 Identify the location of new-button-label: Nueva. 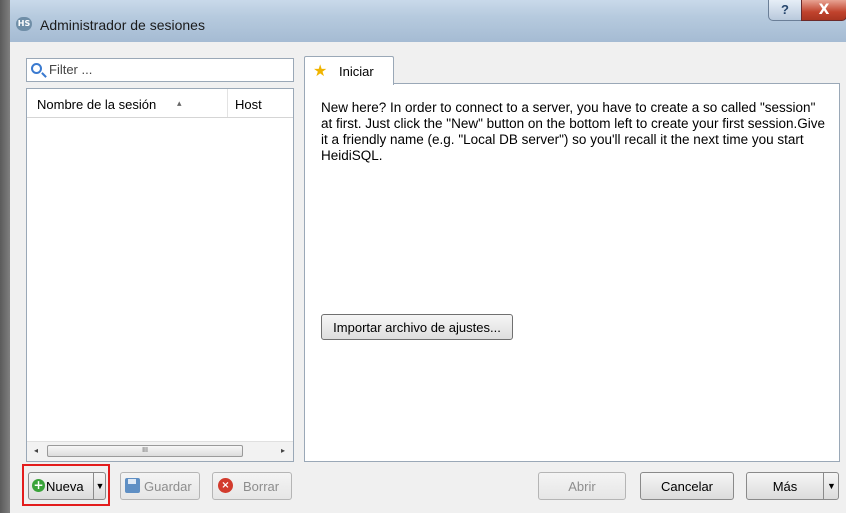
(65, 486).